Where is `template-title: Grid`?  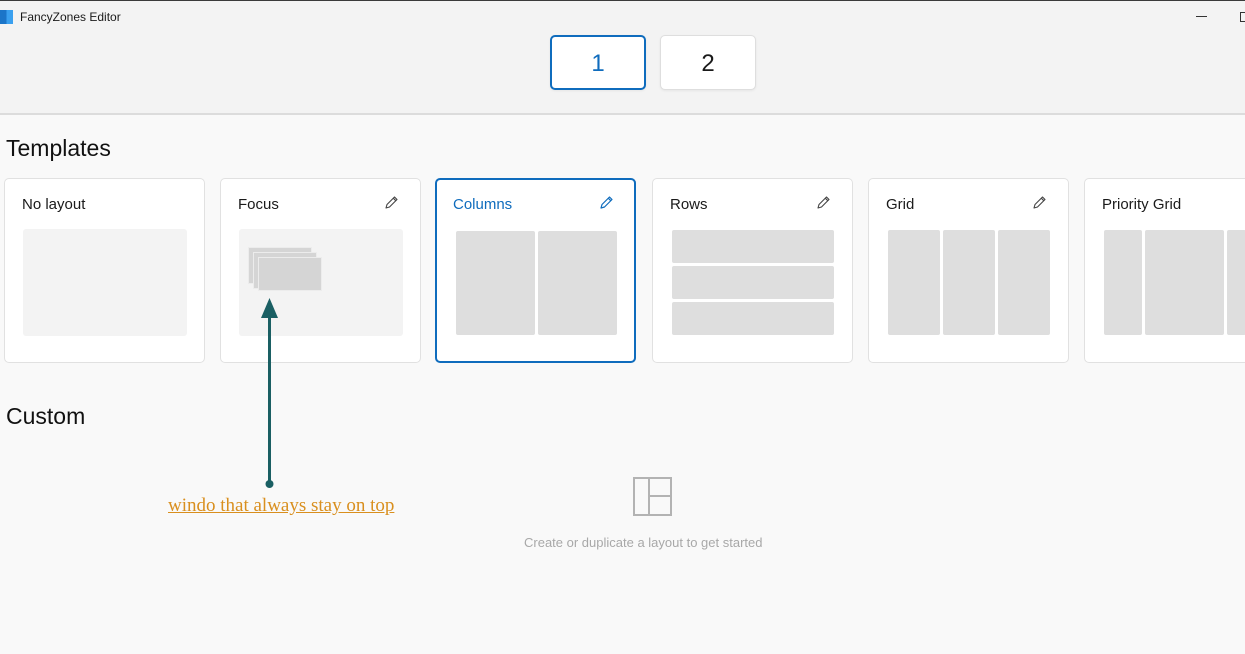
template-title: Grid is located at coordinates (900, 204).